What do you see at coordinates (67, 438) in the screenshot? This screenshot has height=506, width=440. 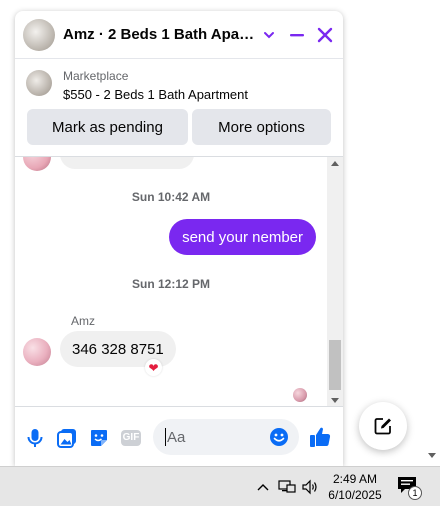 I see `photo-icon` at bounding box center [67, 438].